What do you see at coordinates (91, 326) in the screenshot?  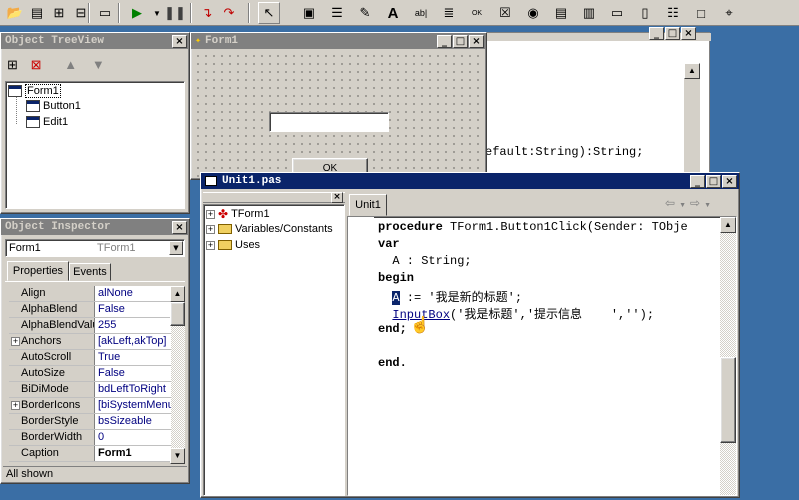 I see `property-row: AlphaBlendValu 255` at bounding box center [91, 326].